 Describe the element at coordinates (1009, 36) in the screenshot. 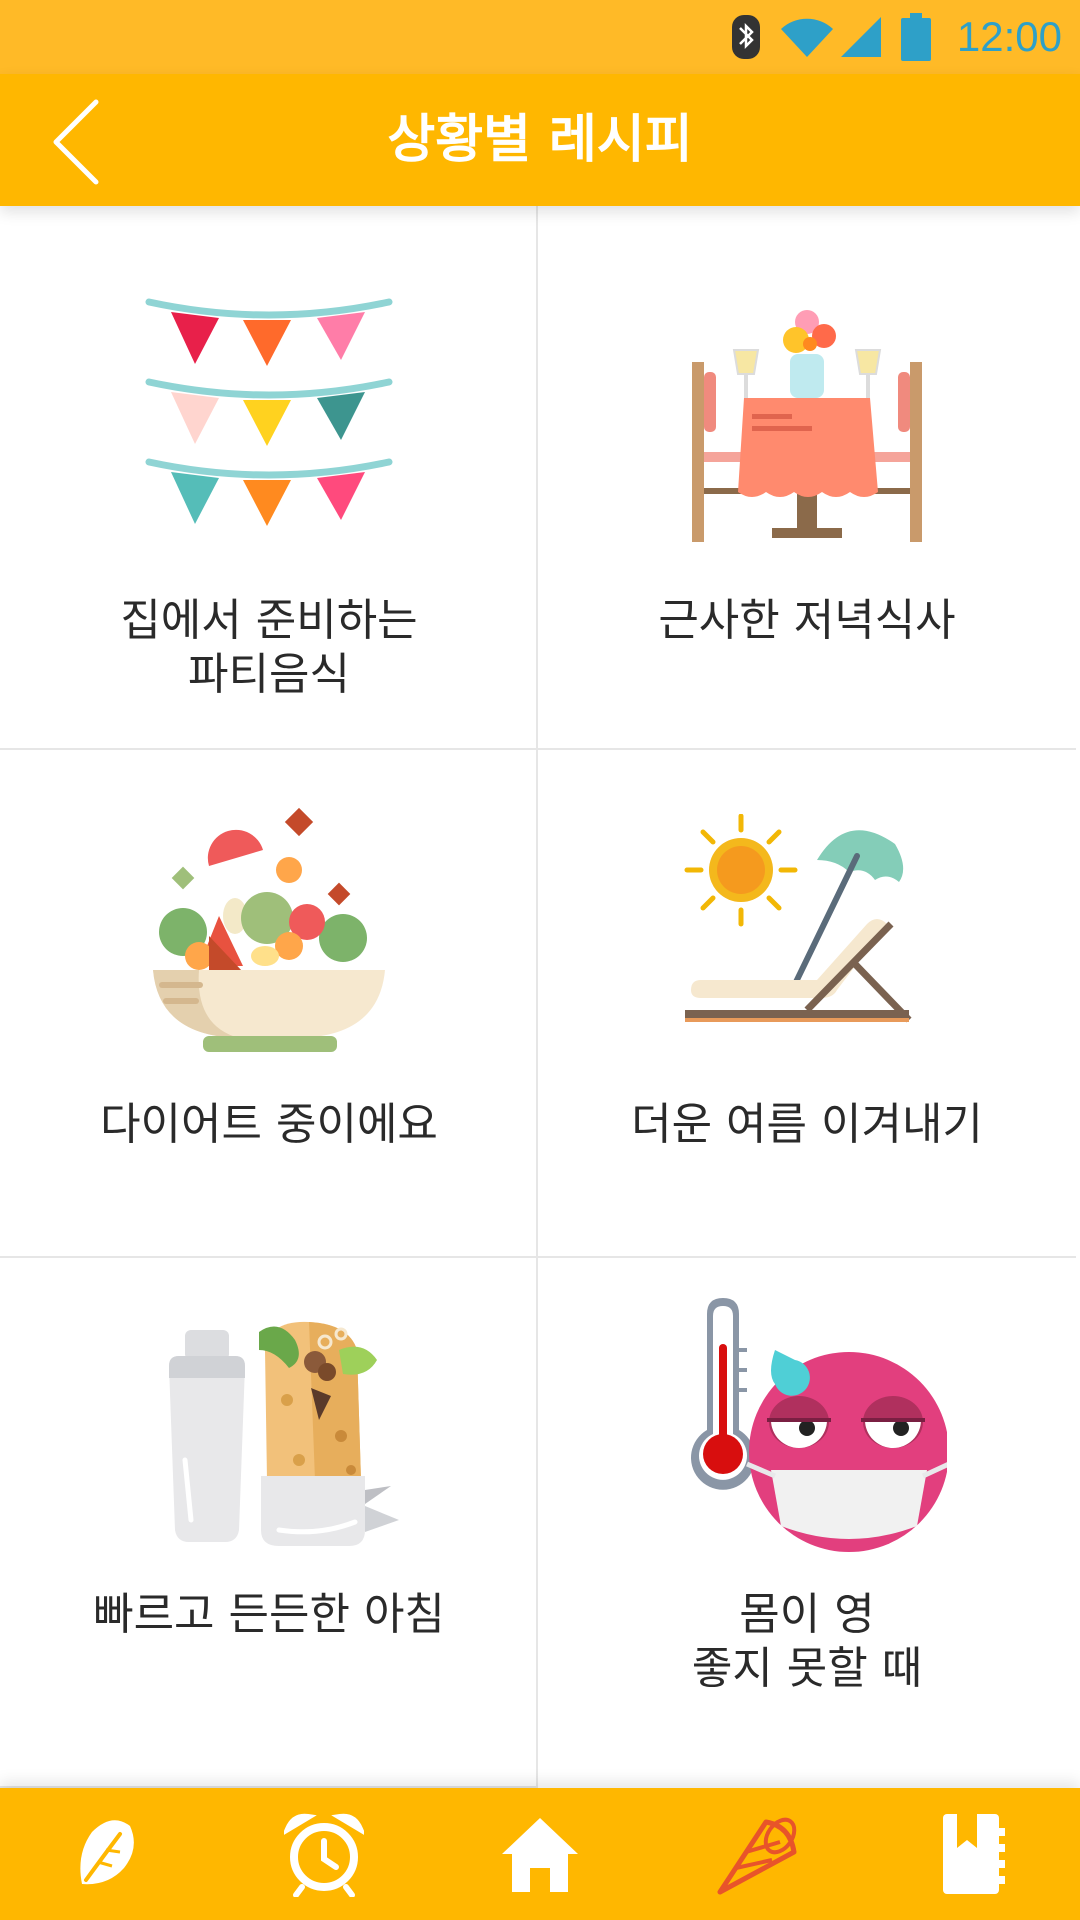

I see `status-time: 12:00` at that location.